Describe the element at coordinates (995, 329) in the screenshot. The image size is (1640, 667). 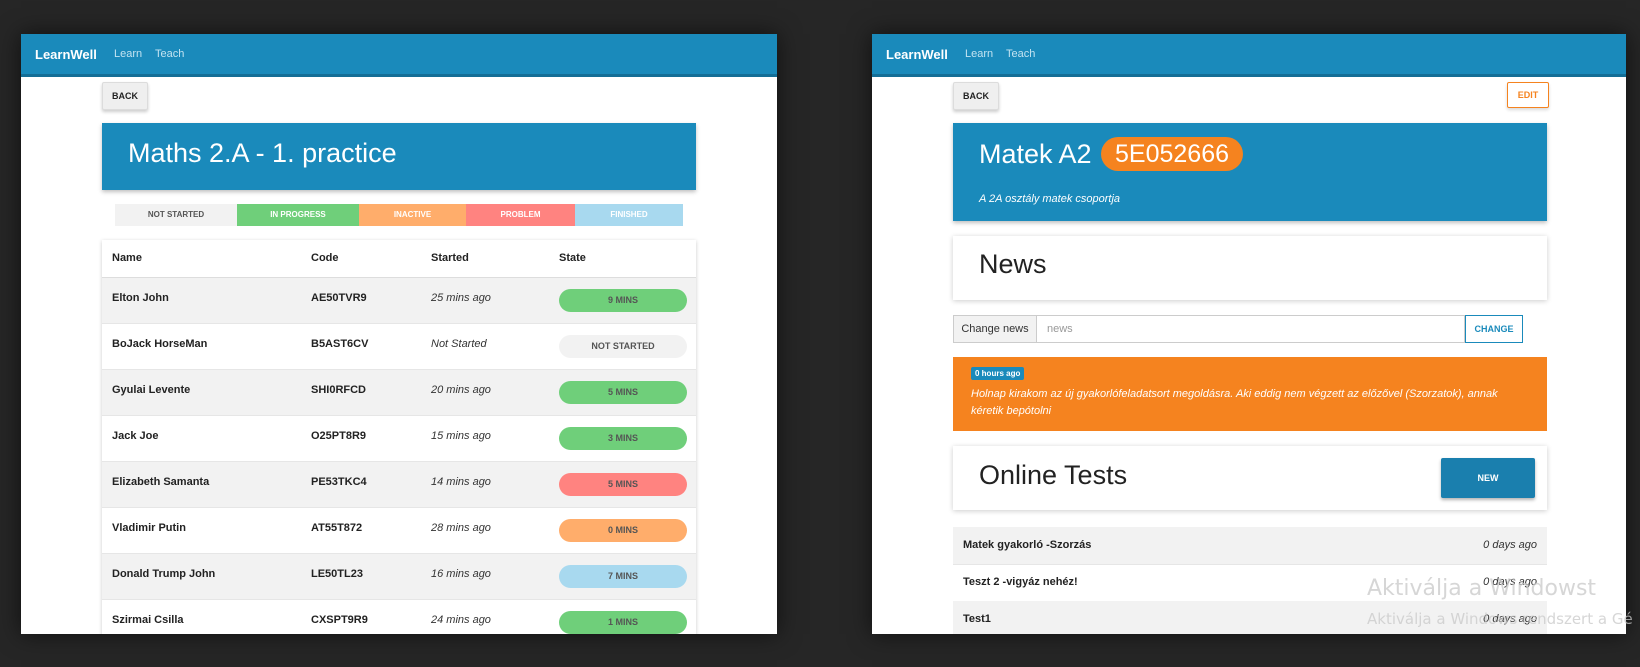
I see `change-news-label: Change news` at that location.